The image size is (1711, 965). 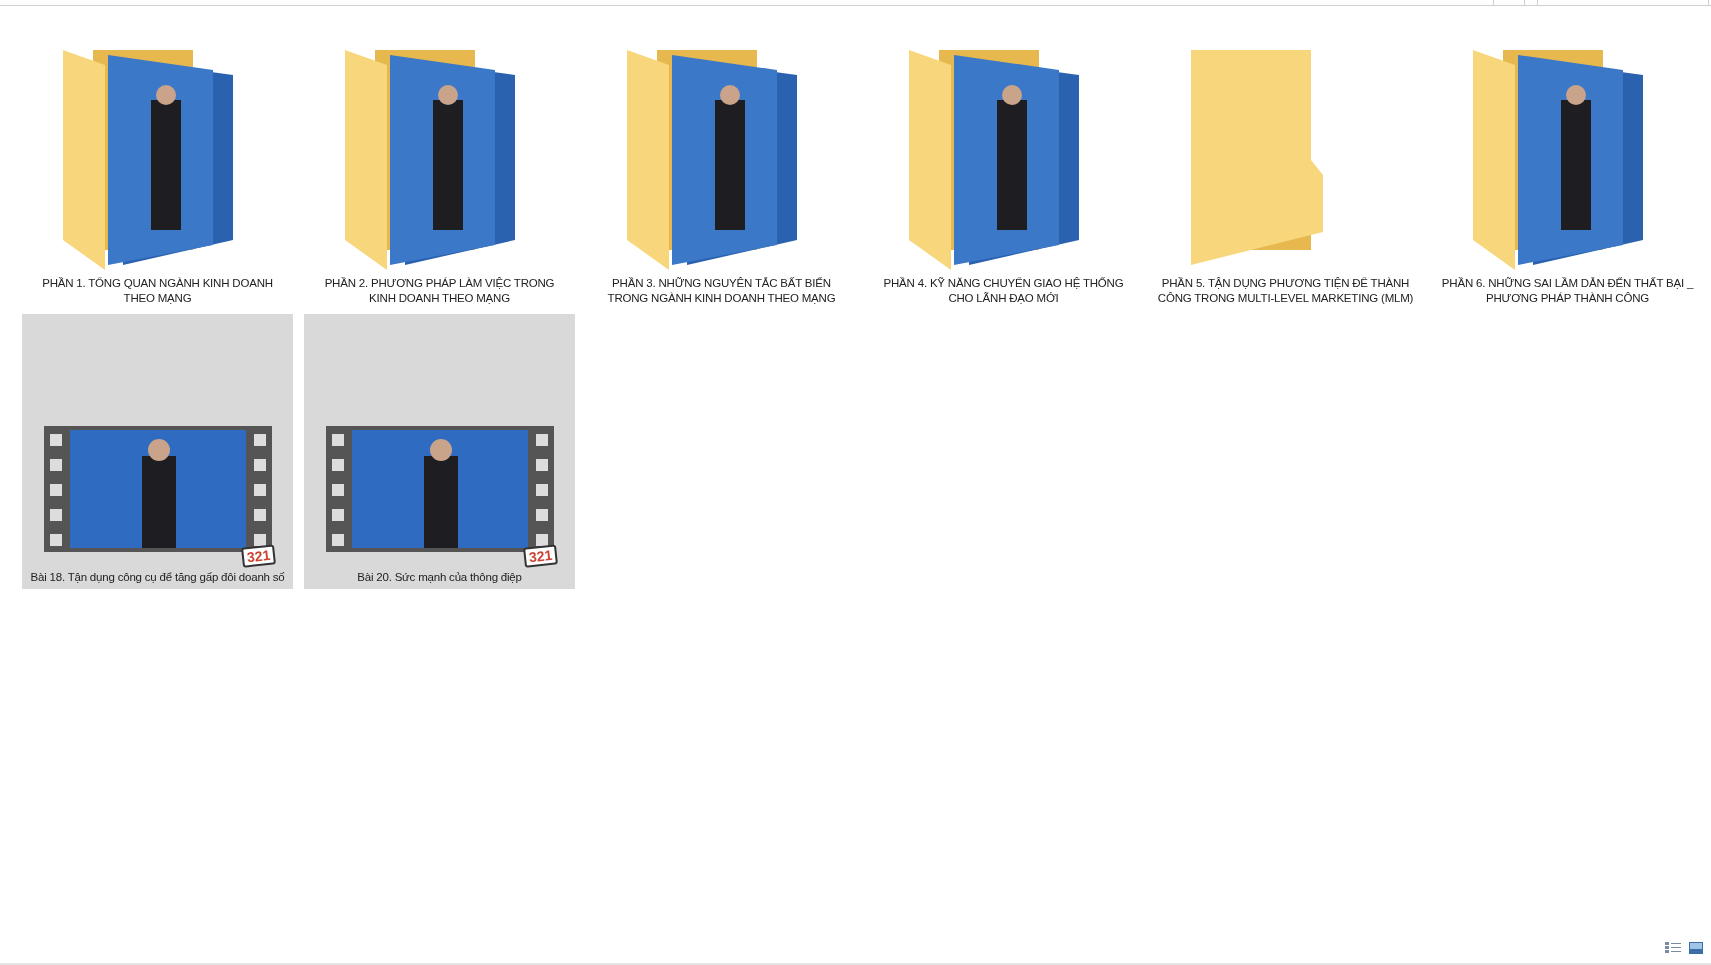 What do you see at coordinates (1696, 948) in the screenshot?
I see `large-icons-view-icon` at bounding box center [1696, 948].